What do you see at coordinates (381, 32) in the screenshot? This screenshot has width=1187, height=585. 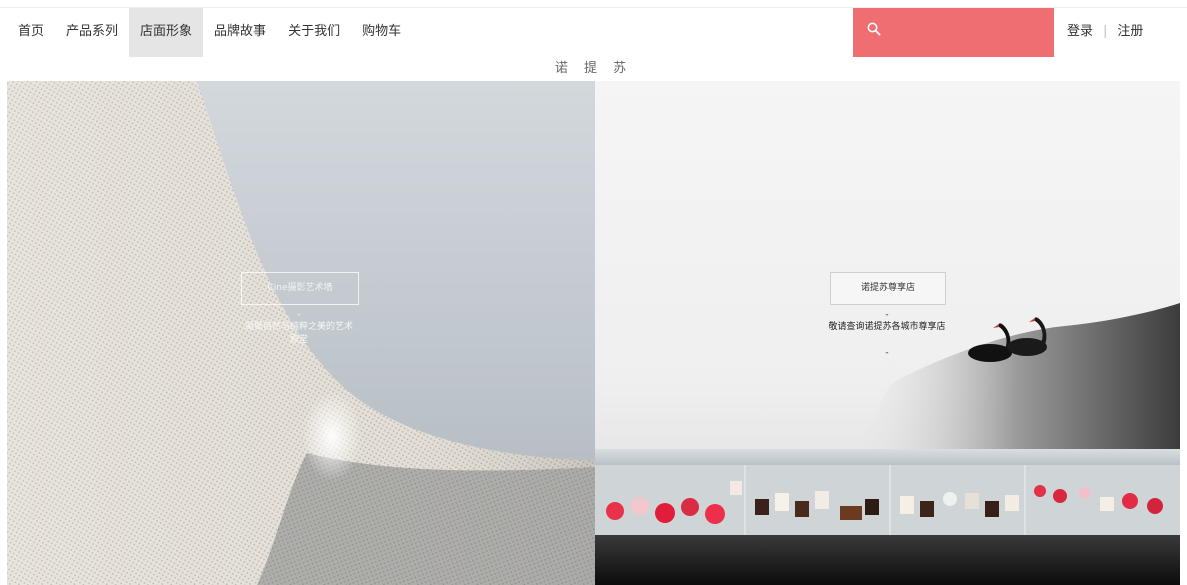 I see `nav-item-cart: 购物车` at bounding box center [381, 32].